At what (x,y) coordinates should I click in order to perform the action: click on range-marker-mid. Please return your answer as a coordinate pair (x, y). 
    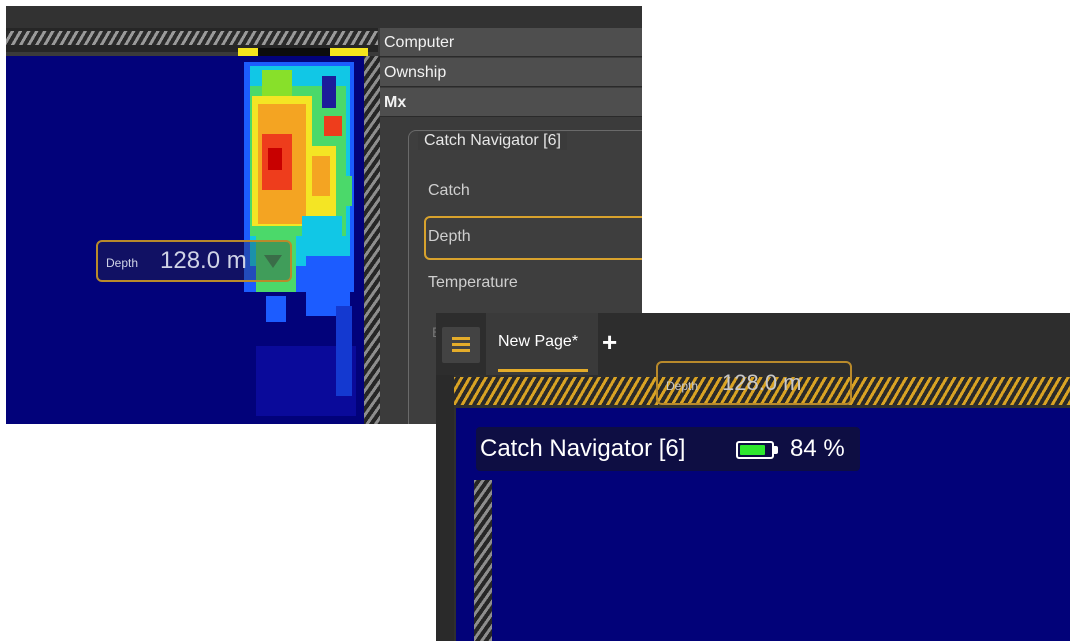
    Looking at the image, I should click on (294, 52).